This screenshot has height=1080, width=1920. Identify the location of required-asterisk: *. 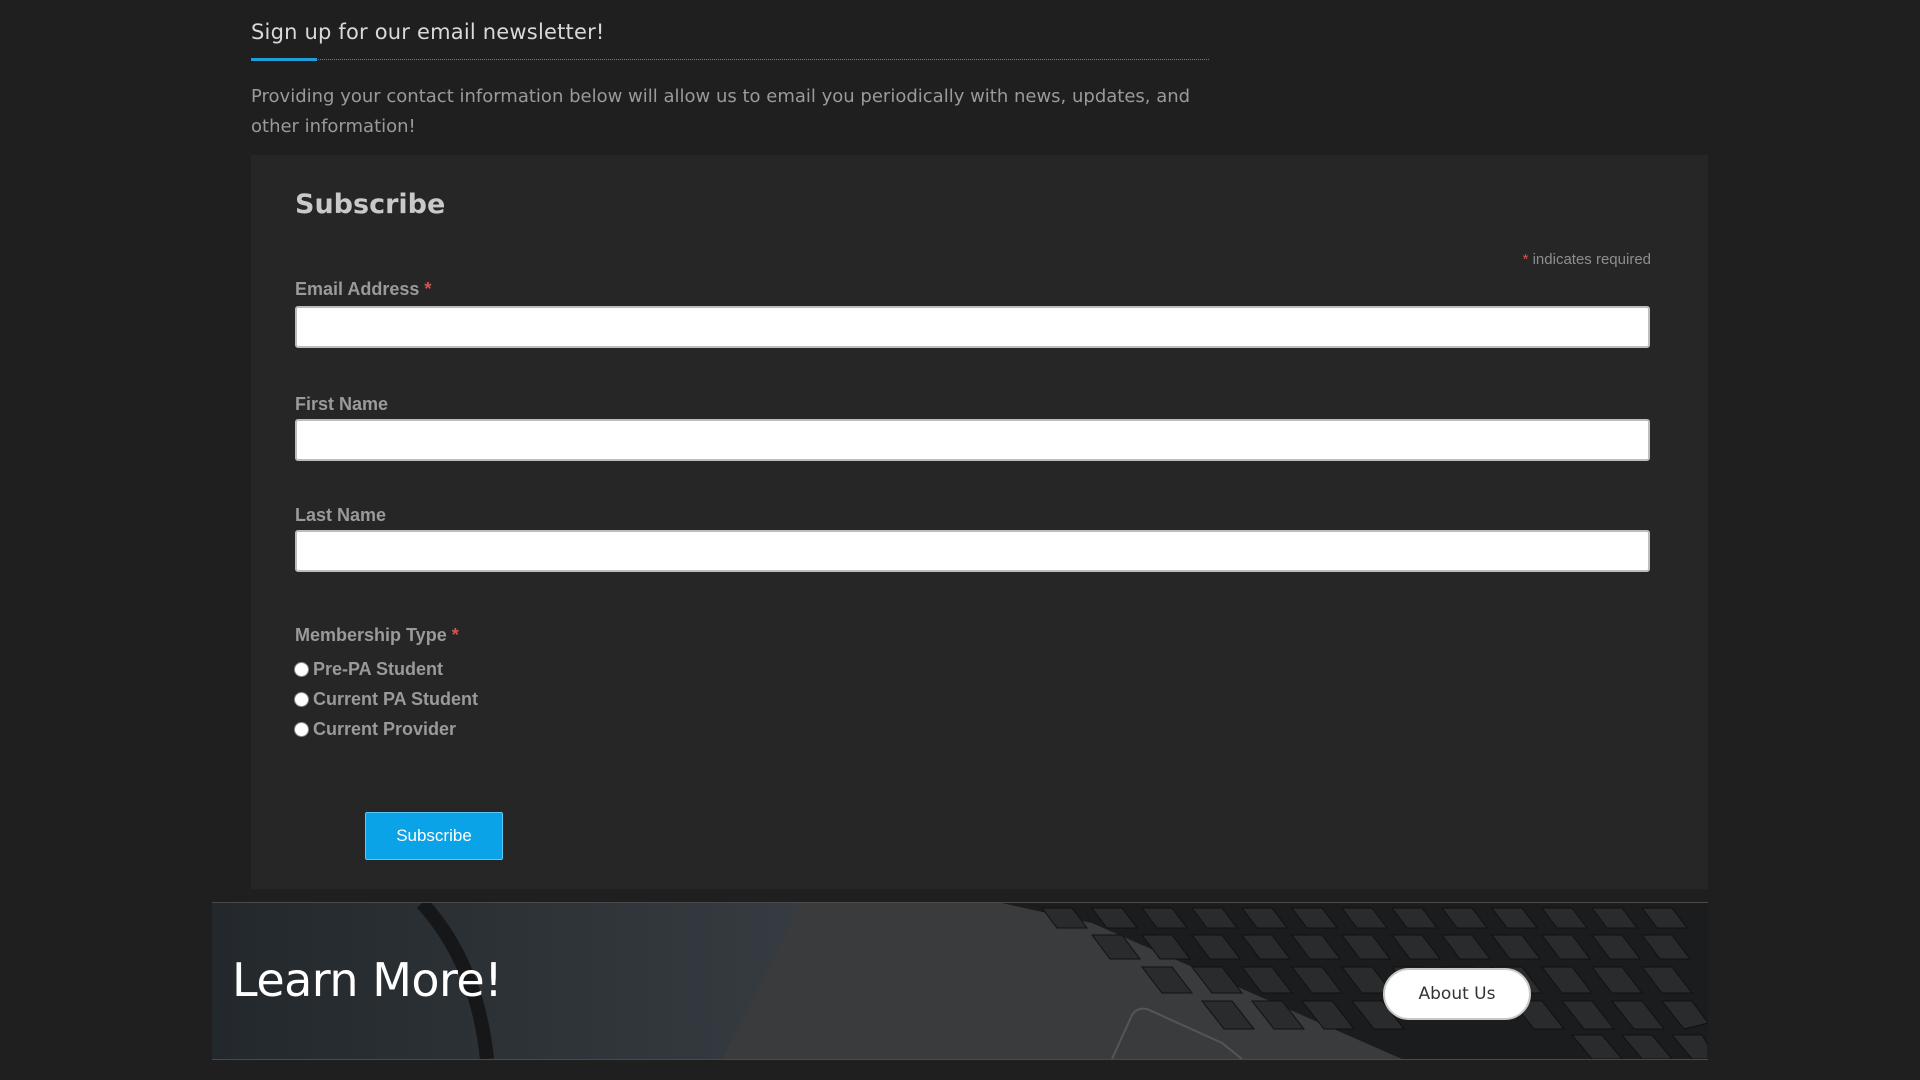
(1525, 259).